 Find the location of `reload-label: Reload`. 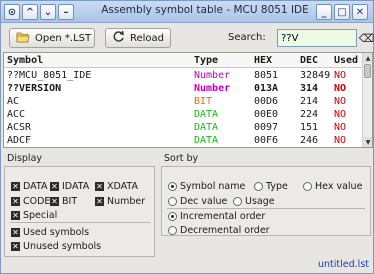

reload-label: Reload is located at coordinates (147, 38).